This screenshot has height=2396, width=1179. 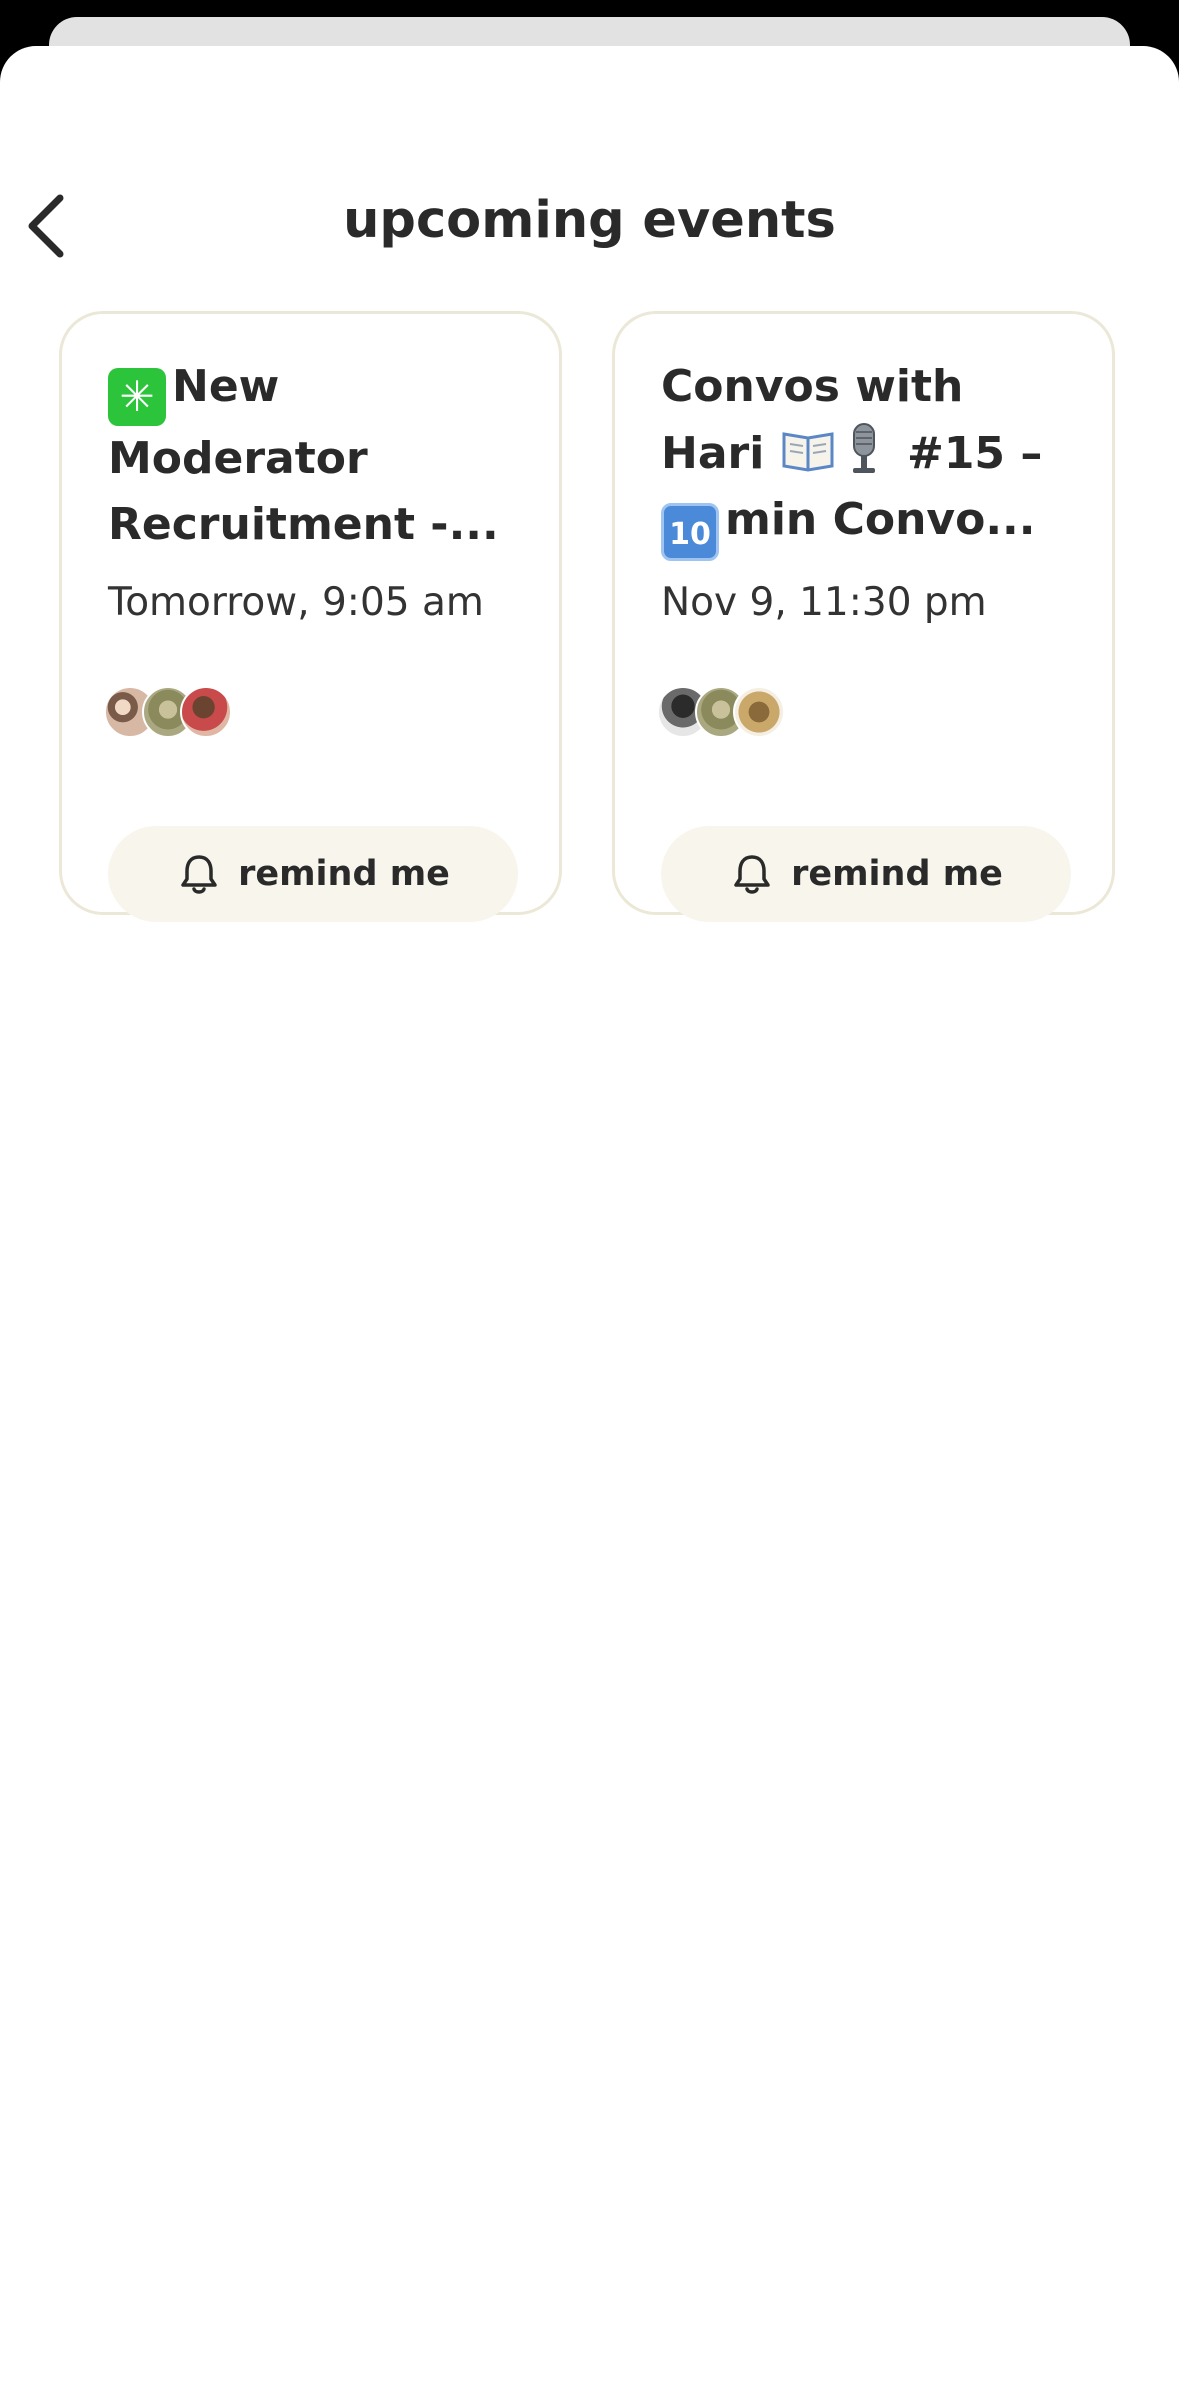 What do you see at coordinates (974, 453) in the screenshot?
I see `event-title-line: #15 –` at bounding box center [974, 453].